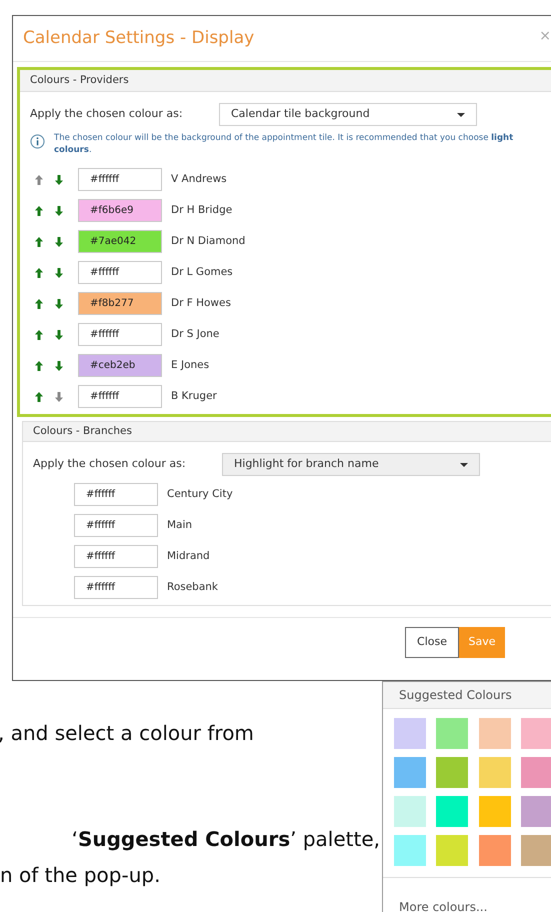 The image size is (551, 912). What do you see at coordinates (120, 241) in the screenshot?
I see `colour-input-field: #7ae042` at bounding box center [120, 241].